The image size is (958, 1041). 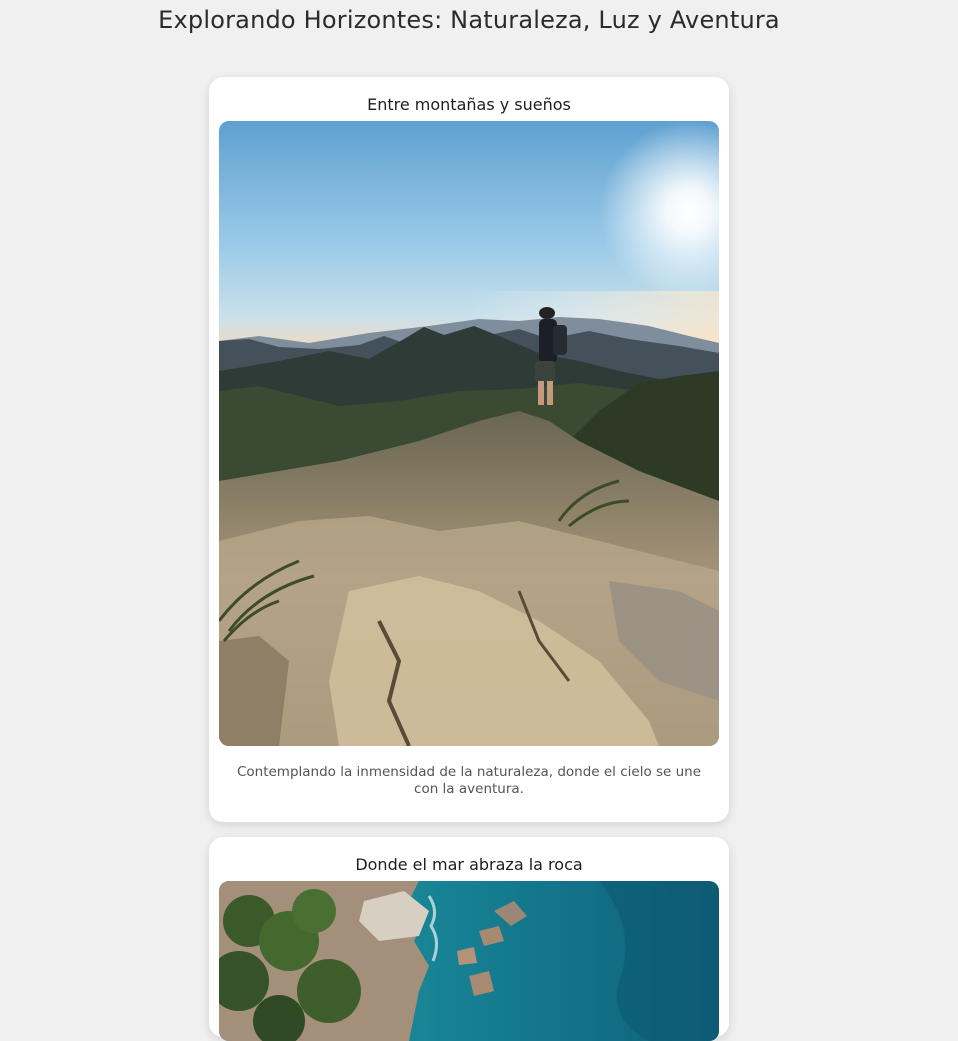 I want to click on card-image-coastal-aerial, so click(x=469, y=961).